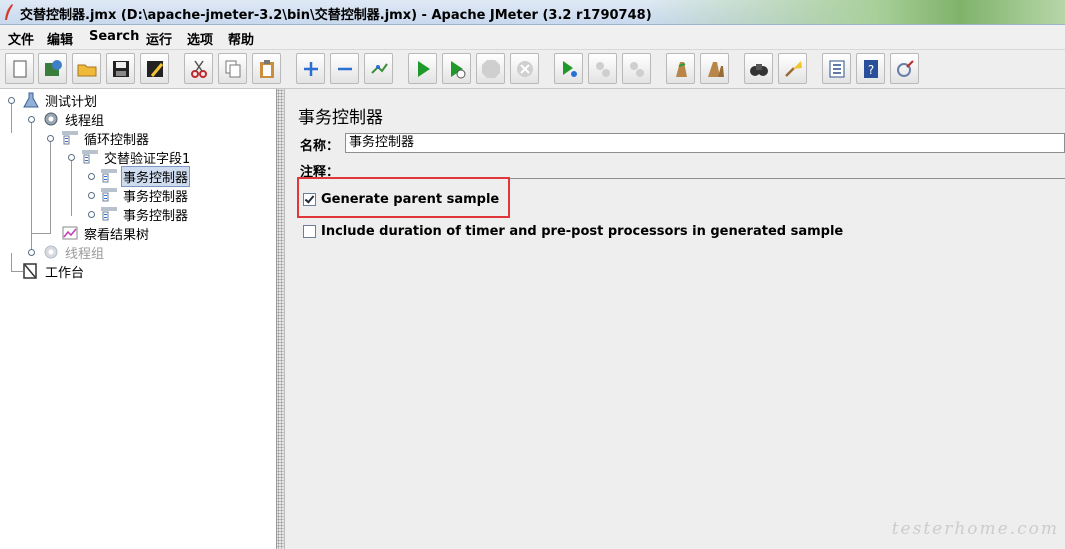  I want to click on tree-node-transaction-controller-3: 事务控制器, so click(145, 214).